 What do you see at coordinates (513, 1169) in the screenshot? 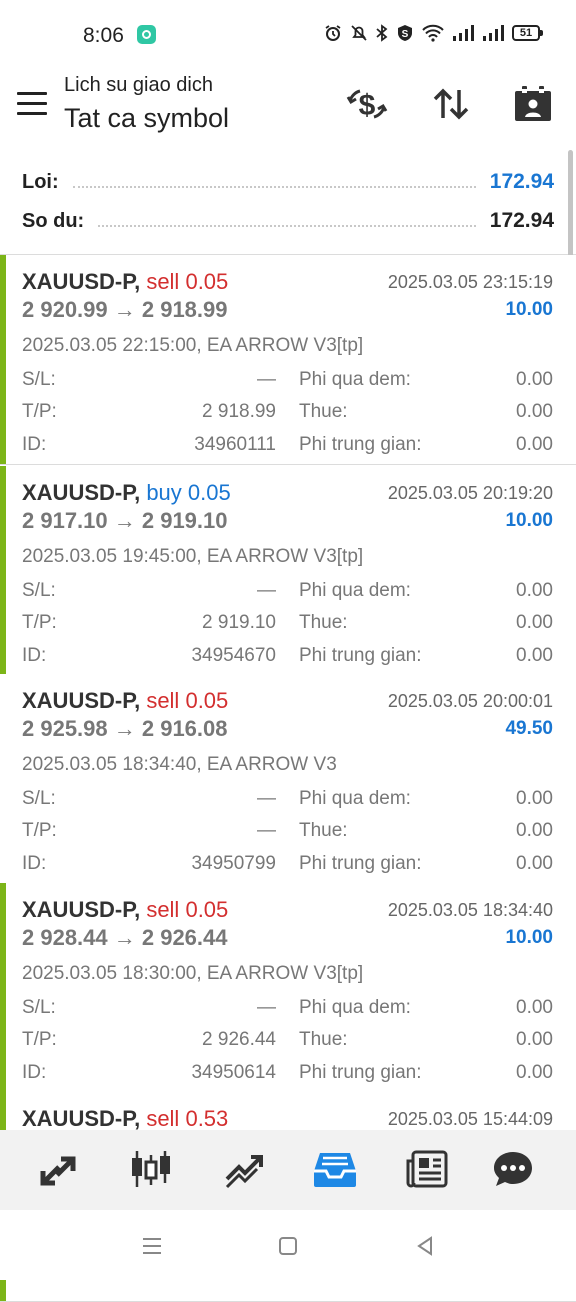
I see `nav-chat` at bounding box center [513, 1169].